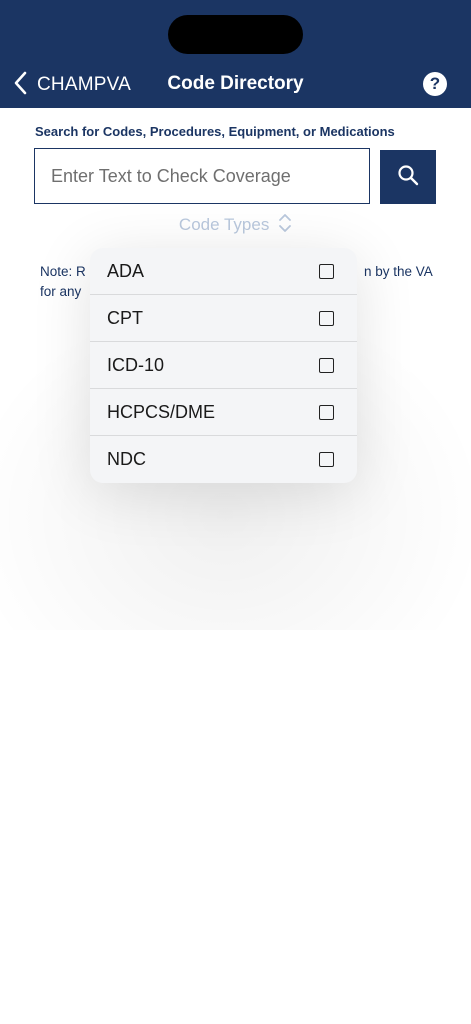  I want to click on menu-item-label: NDC, so click(126, 458).